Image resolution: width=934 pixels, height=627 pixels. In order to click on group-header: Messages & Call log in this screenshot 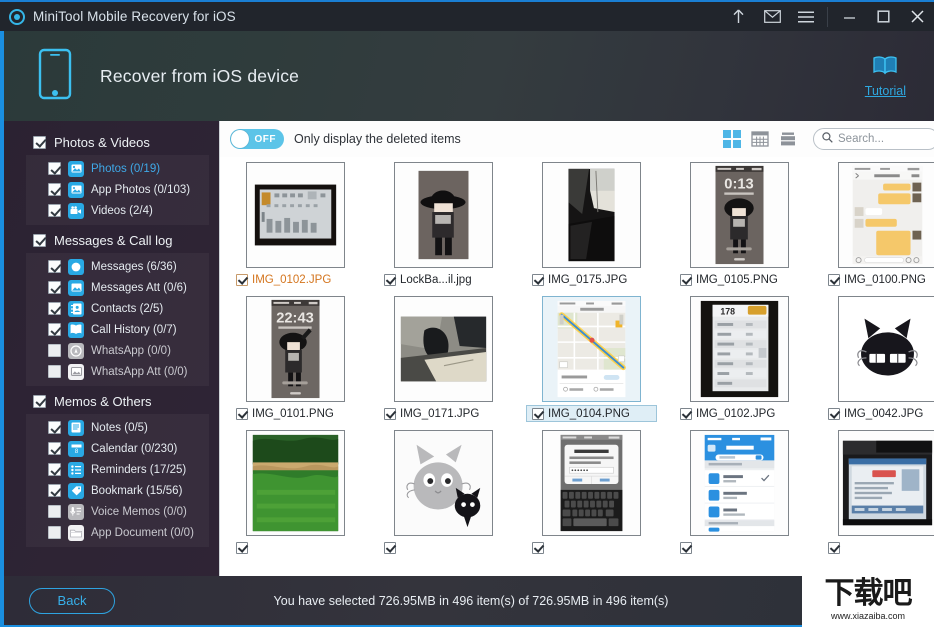, I will do `click(111, 240)`.